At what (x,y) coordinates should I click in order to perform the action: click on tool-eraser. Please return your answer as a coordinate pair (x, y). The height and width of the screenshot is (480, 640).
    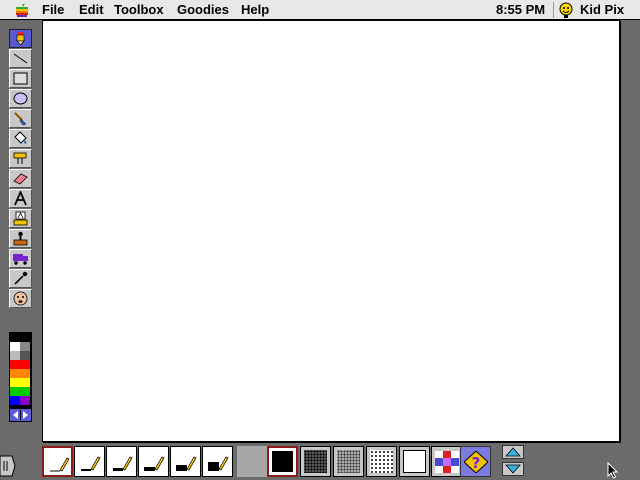
    Looking at the image, I should click on (20, 178).